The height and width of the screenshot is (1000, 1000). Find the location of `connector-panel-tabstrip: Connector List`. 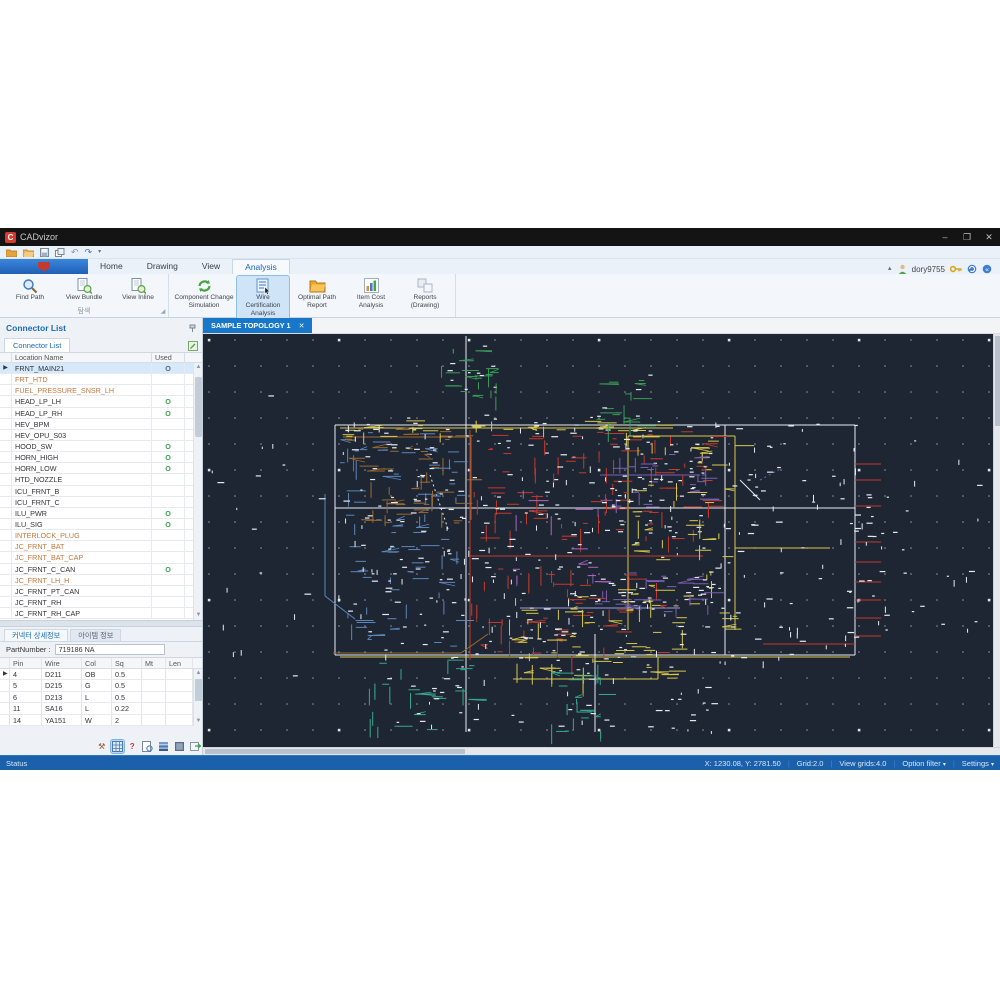

connector-panel-tabstrip: Connector List is located at coordinates (101, 345).